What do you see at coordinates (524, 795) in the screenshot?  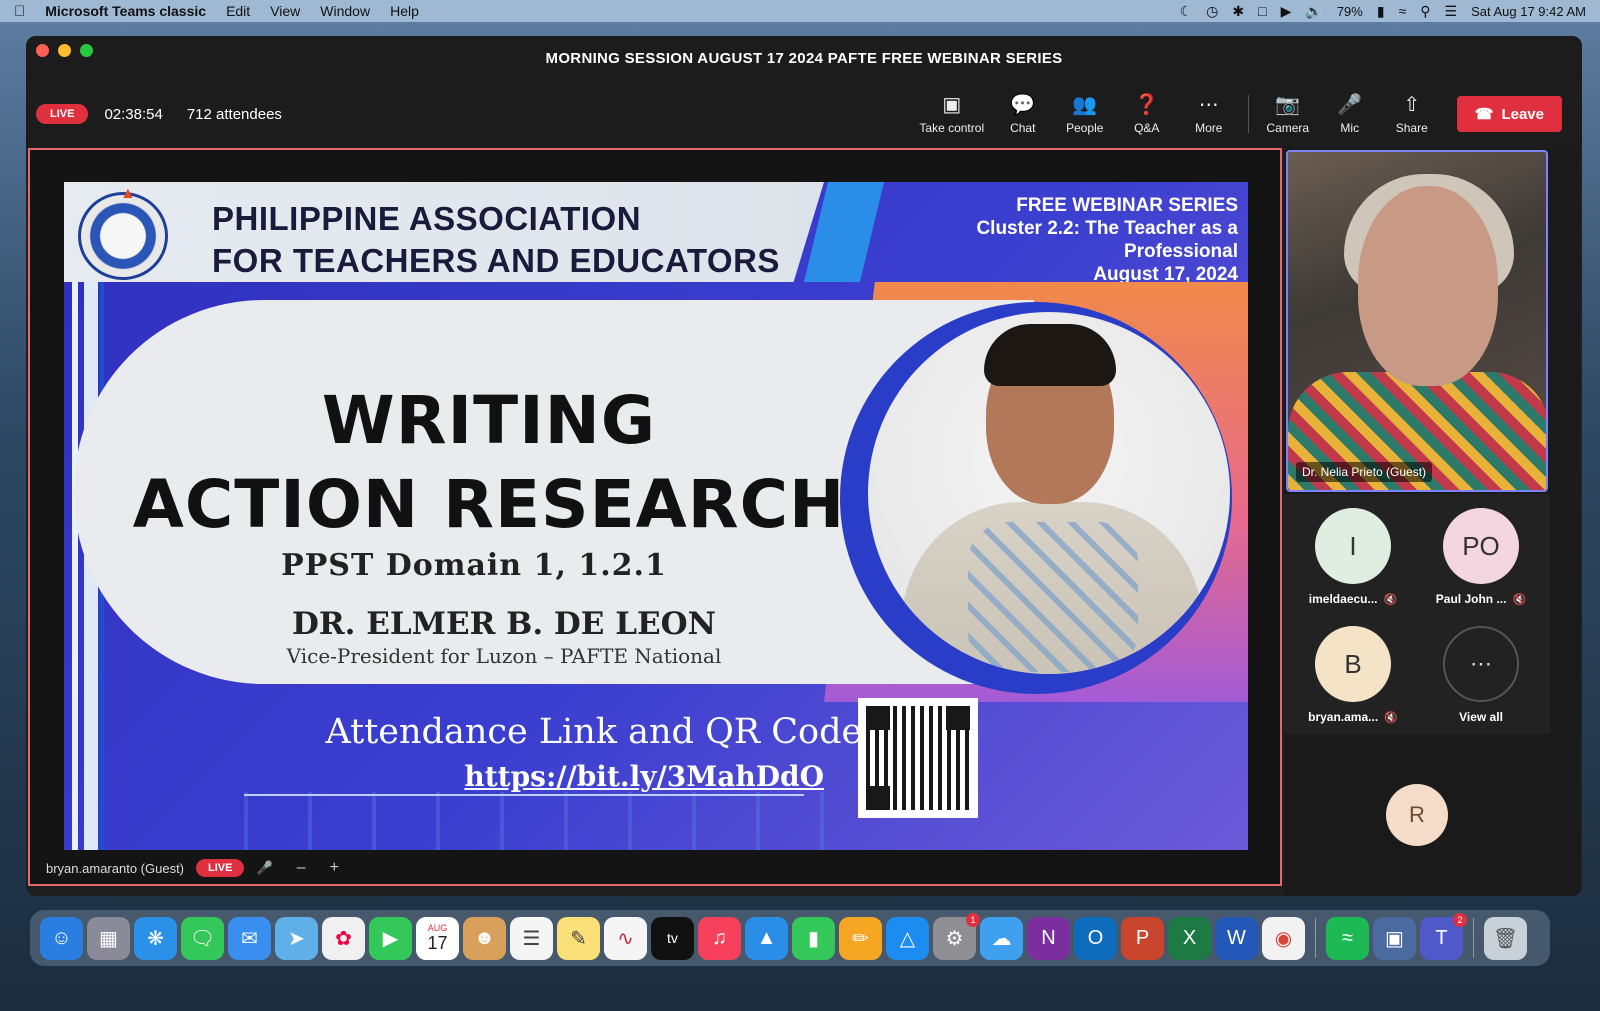 I see `attendance-underline` at bounding box center [524, 795].